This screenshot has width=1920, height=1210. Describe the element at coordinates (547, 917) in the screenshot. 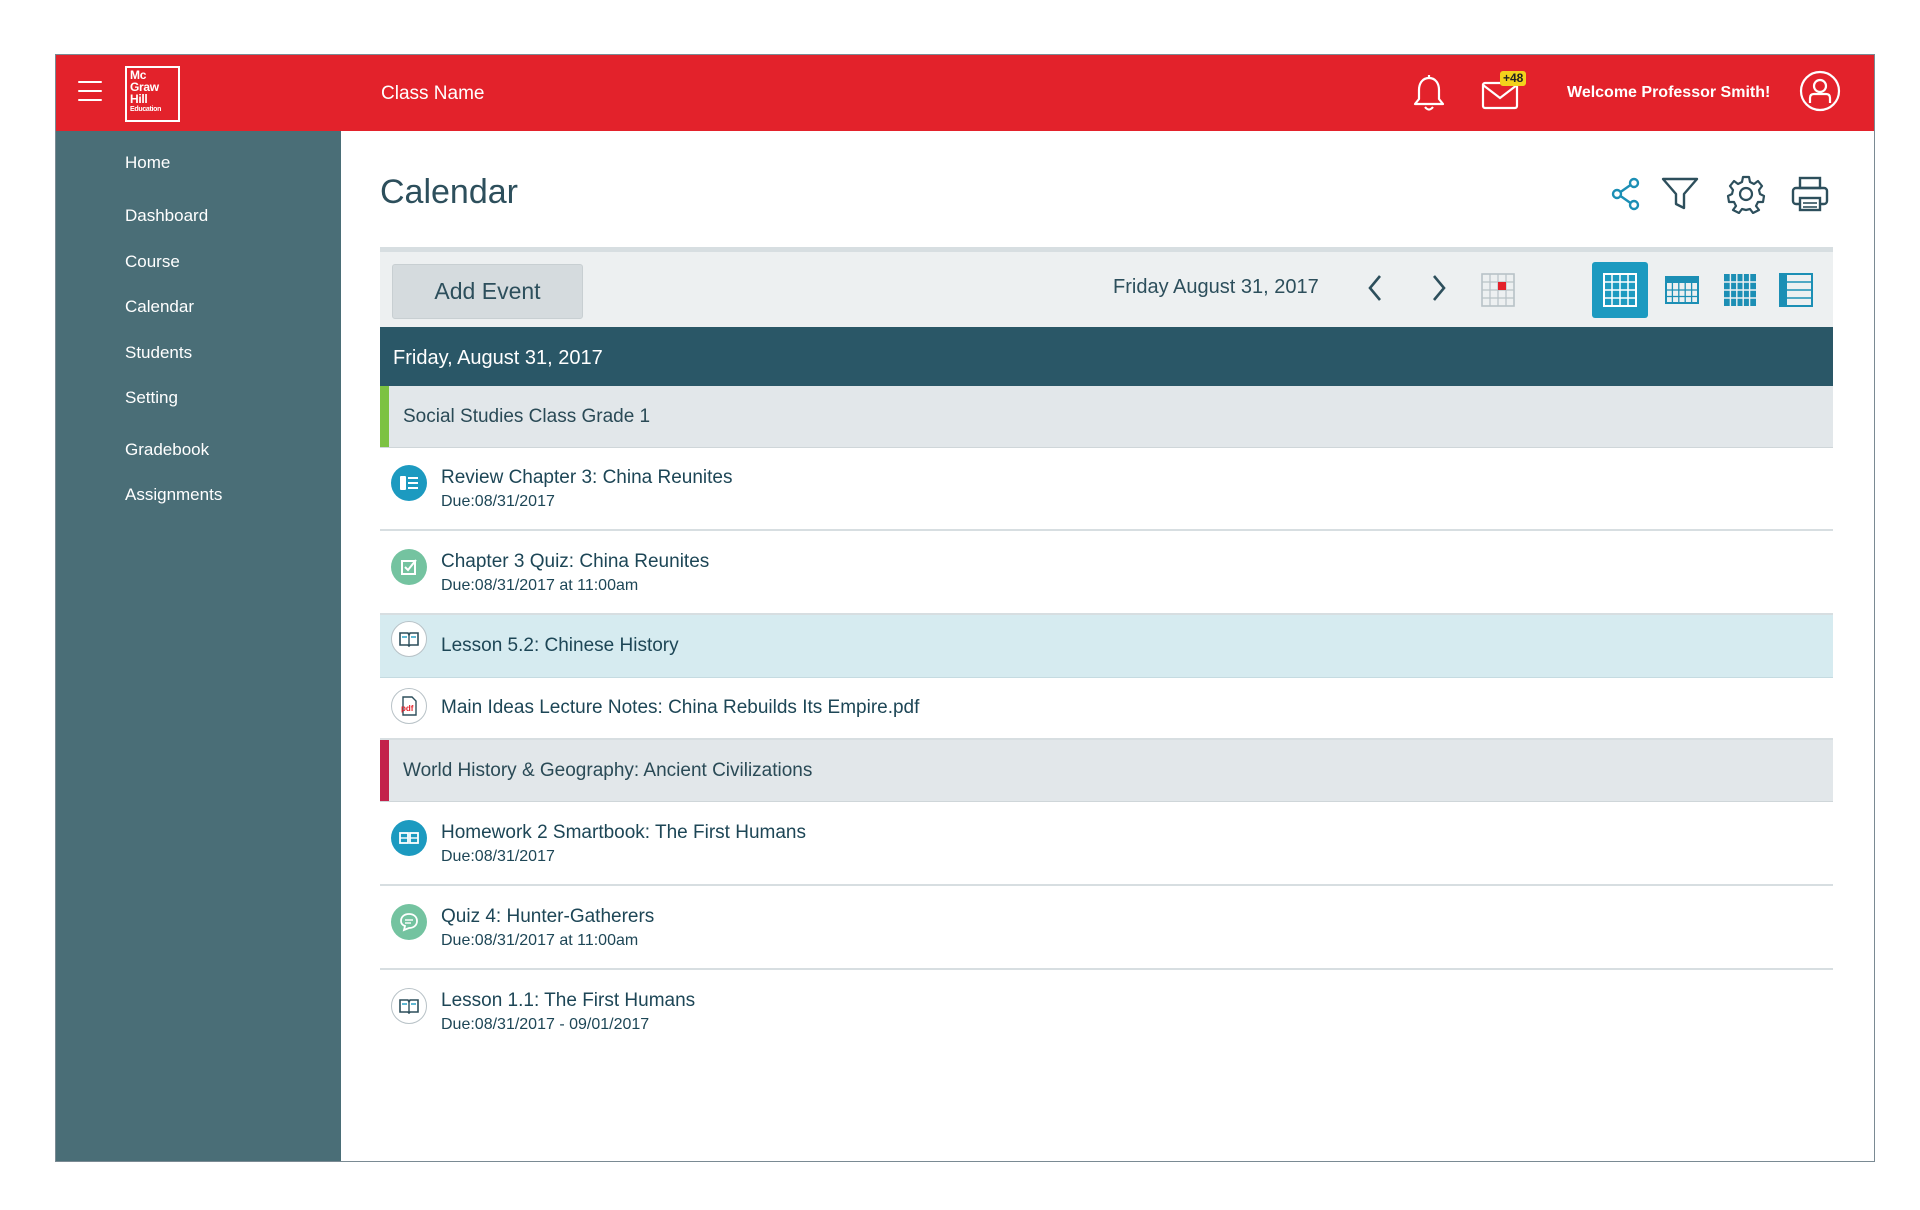

I see `item-title: Quiz 4: Hunter-Gatherers` at that location.